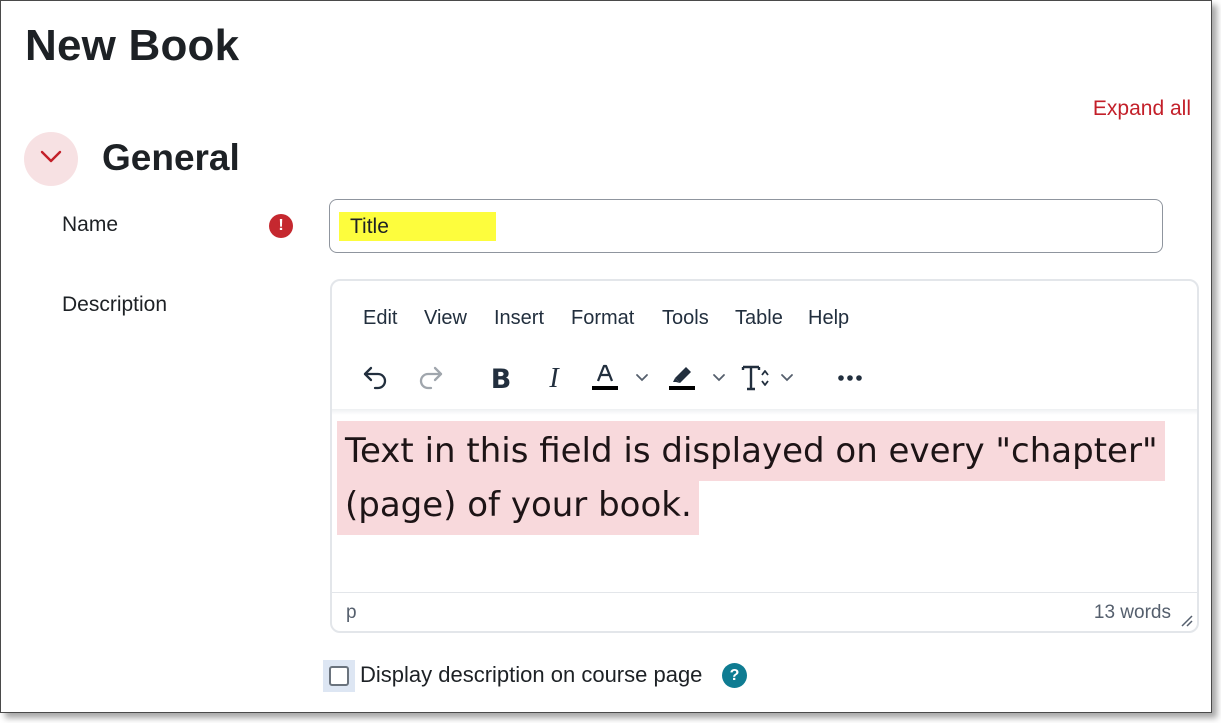  What do you see at coordinates (351, 613) in the screenshot?
I see `element-path: p` at bounding box center [351, 613].